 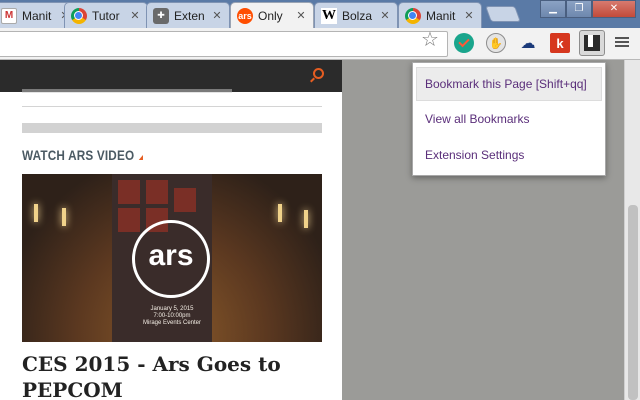 What do you see at coordinates (329, 15) in the screenshot?
I see `wikipedia-icon: W` at bounding box center [329, 15].